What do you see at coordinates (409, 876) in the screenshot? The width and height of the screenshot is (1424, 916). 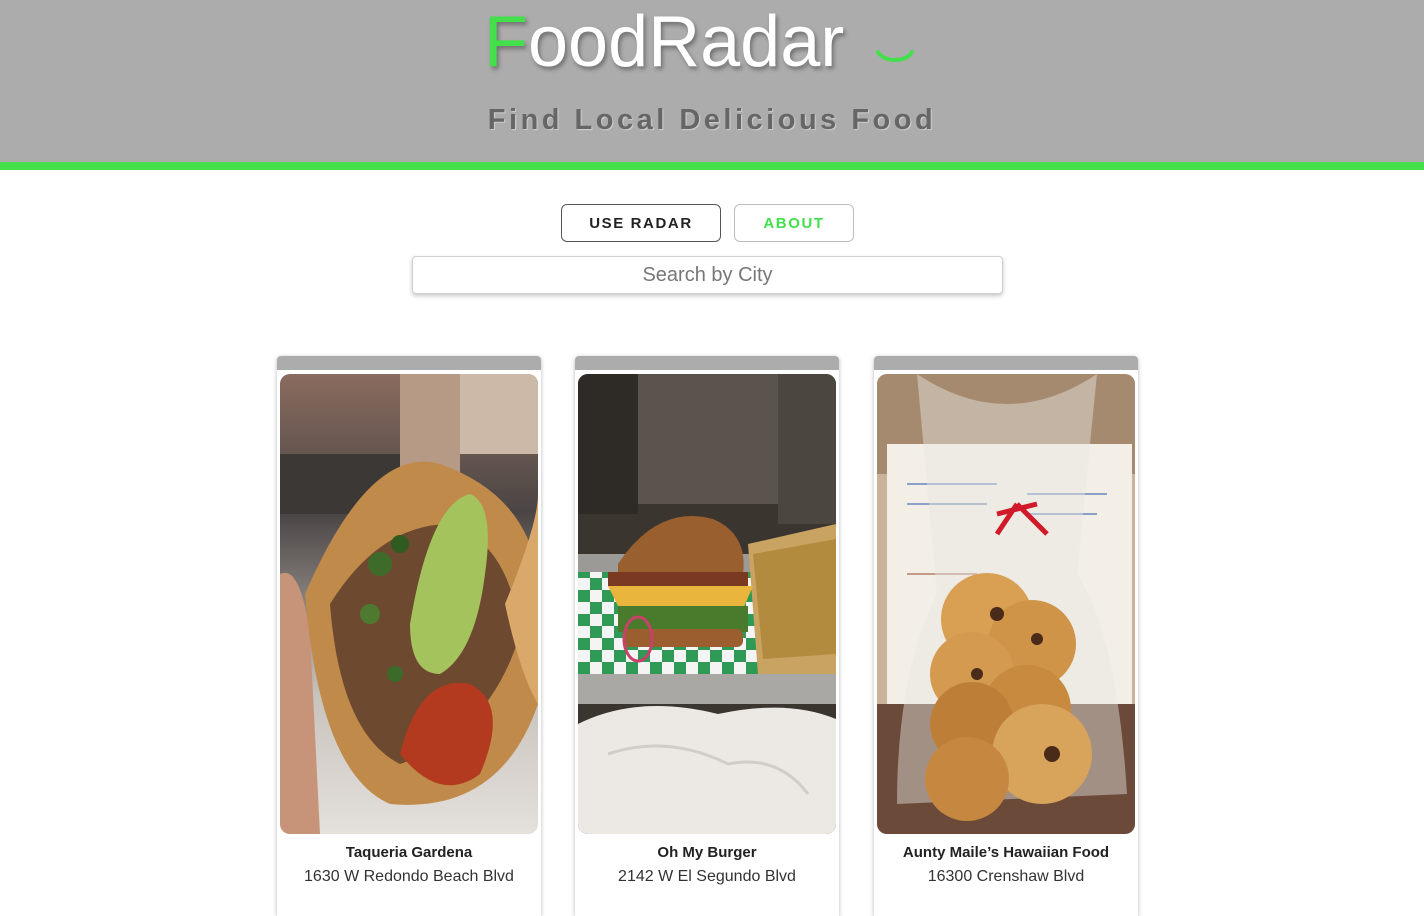 I see `restaurant-address: 1630 W Redondo Beach Blvd` at bounding box center [409, 876].